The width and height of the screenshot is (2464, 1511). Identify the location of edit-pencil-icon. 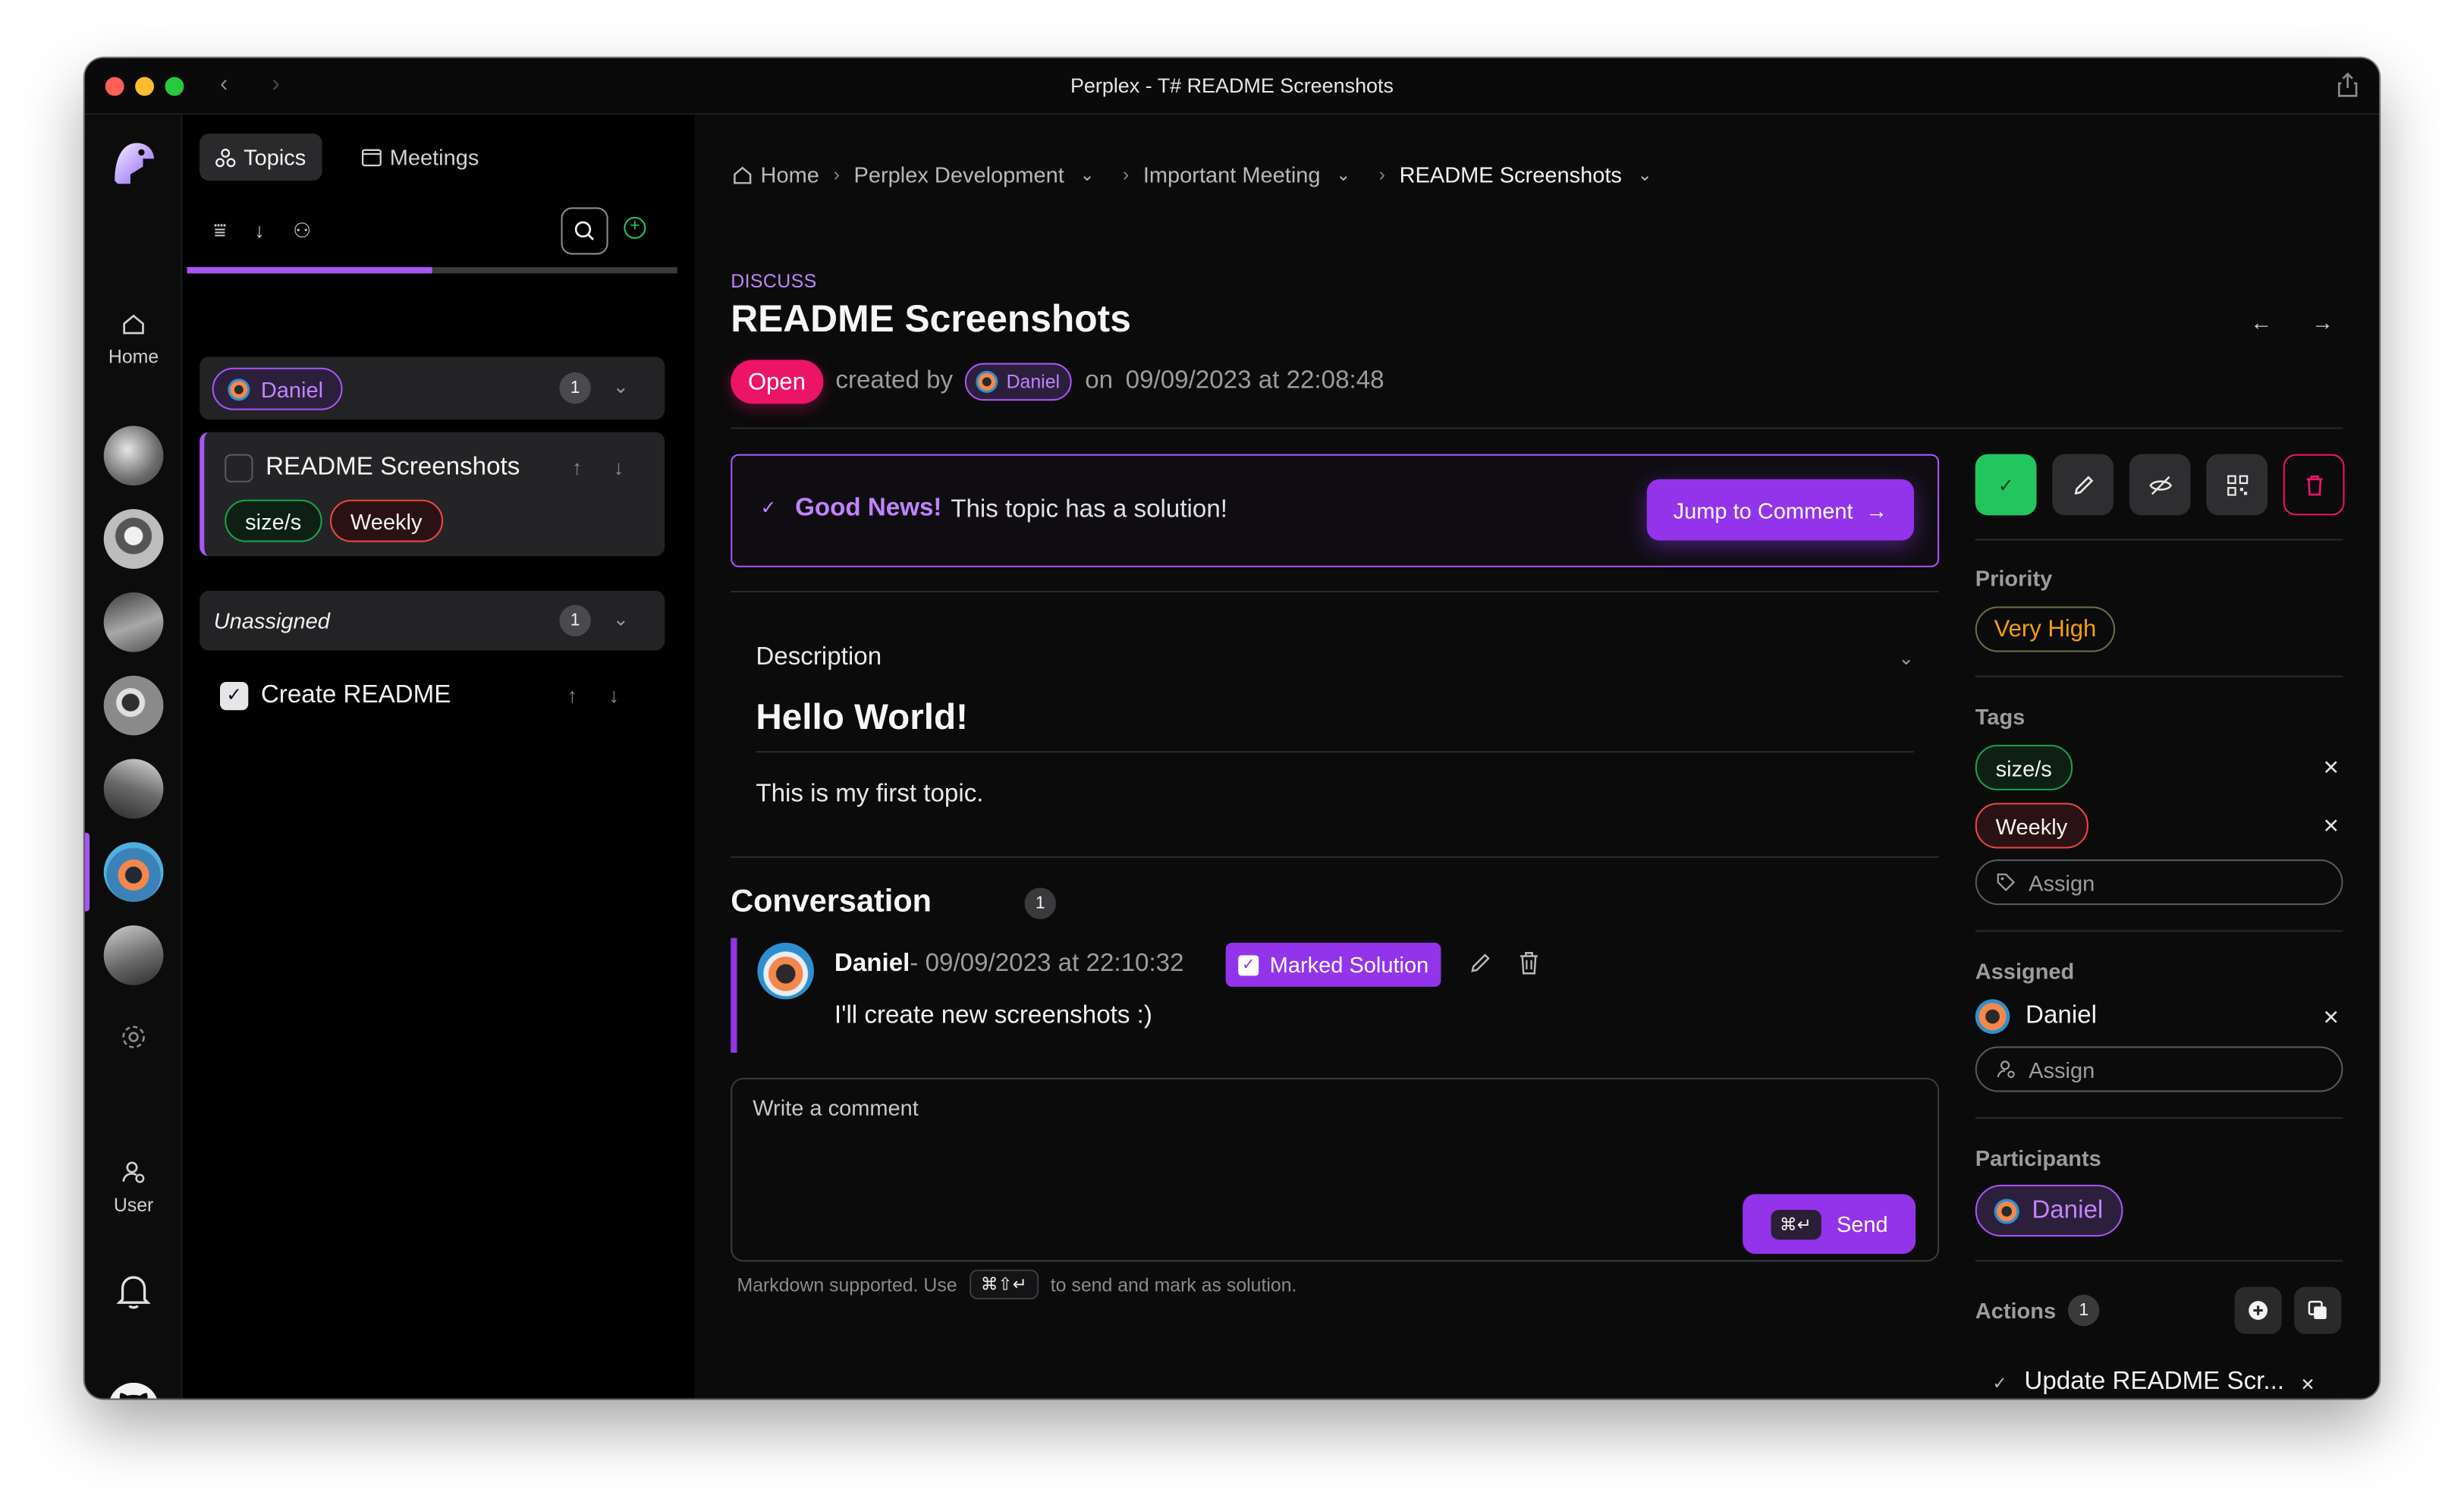
(1480, 962).